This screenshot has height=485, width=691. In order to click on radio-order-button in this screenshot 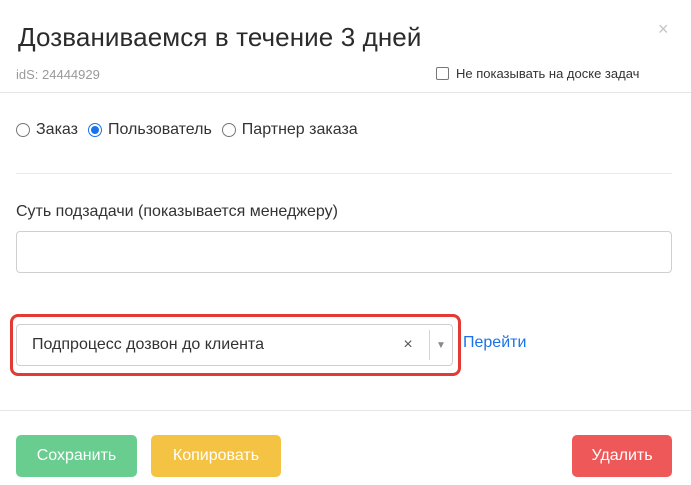, I will do `click(23, 130)`.